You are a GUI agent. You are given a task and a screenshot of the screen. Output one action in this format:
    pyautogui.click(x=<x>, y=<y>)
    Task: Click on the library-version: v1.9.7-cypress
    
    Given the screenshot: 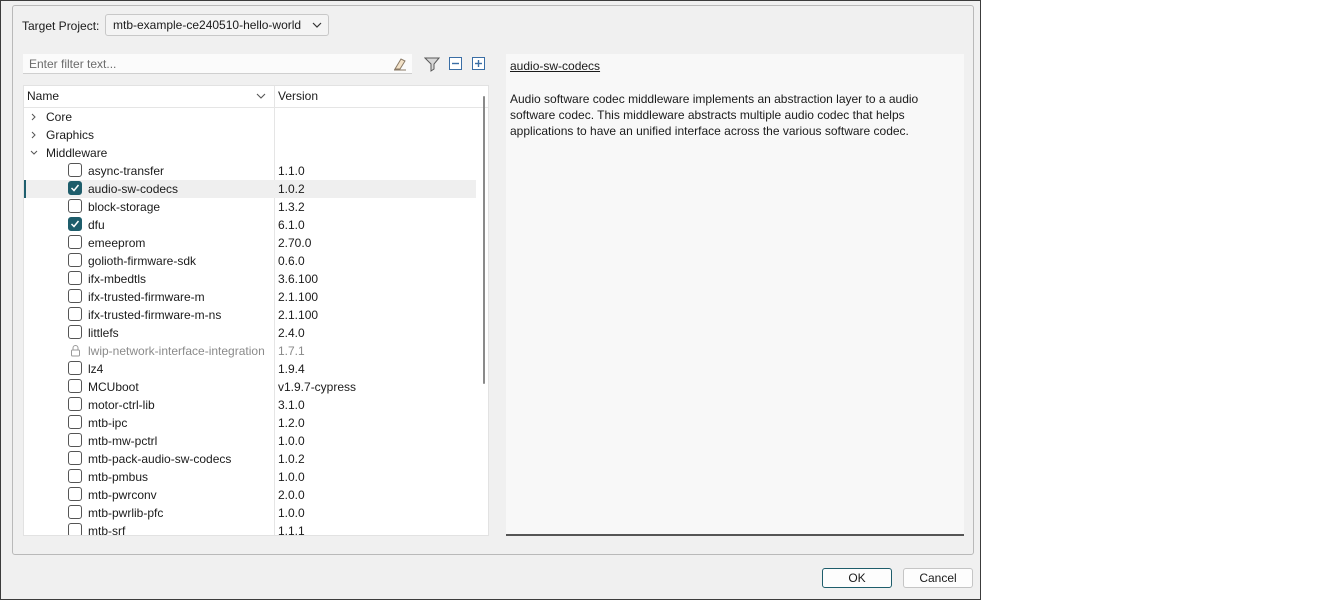 What is the action you would take?
    pyautogui.click(x=317, y=387)
    